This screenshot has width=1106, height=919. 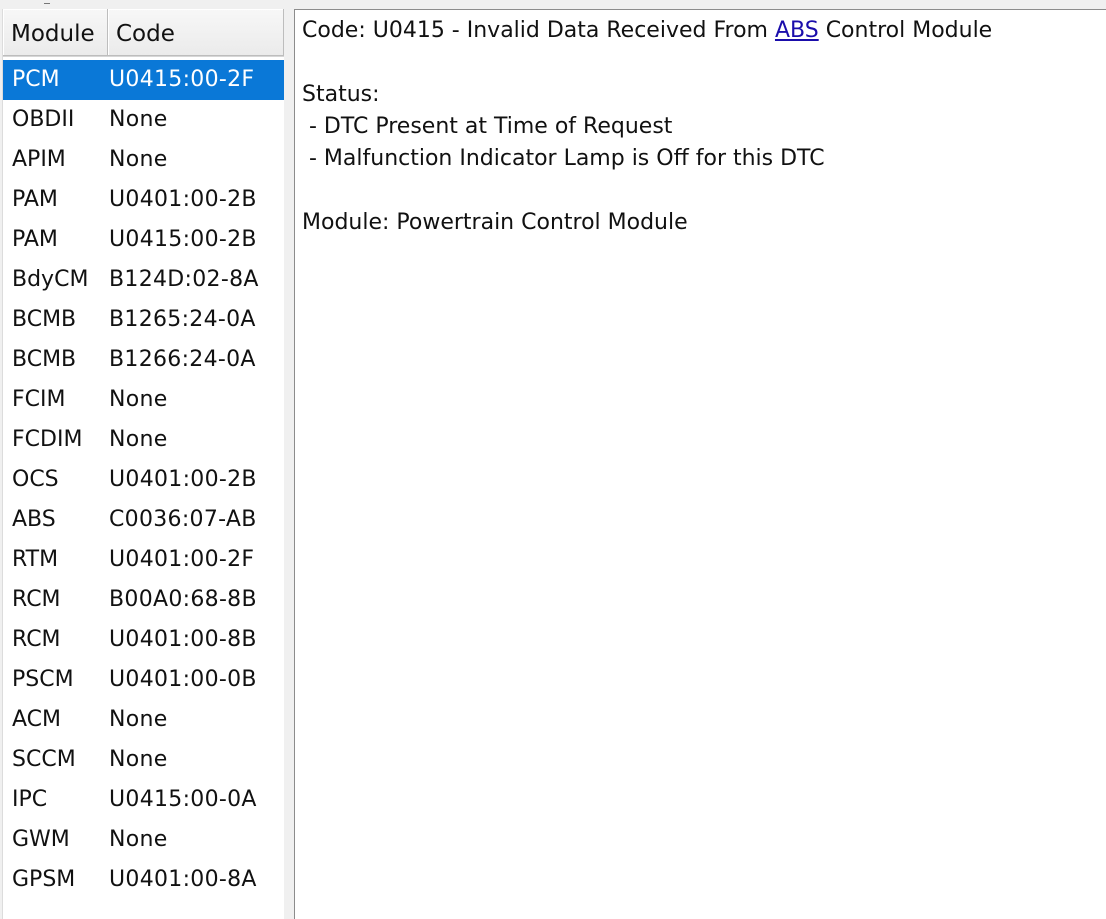 I want to click on table-row: PCM U0415:00-2F, so click(x=143, y=80).